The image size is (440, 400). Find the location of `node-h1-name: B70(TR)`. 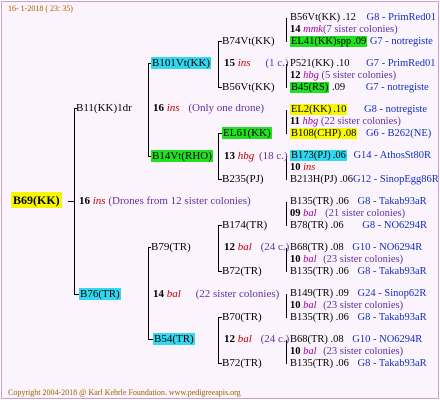

node-h1-name: B70(TR) is located at coordinates (242, 317).